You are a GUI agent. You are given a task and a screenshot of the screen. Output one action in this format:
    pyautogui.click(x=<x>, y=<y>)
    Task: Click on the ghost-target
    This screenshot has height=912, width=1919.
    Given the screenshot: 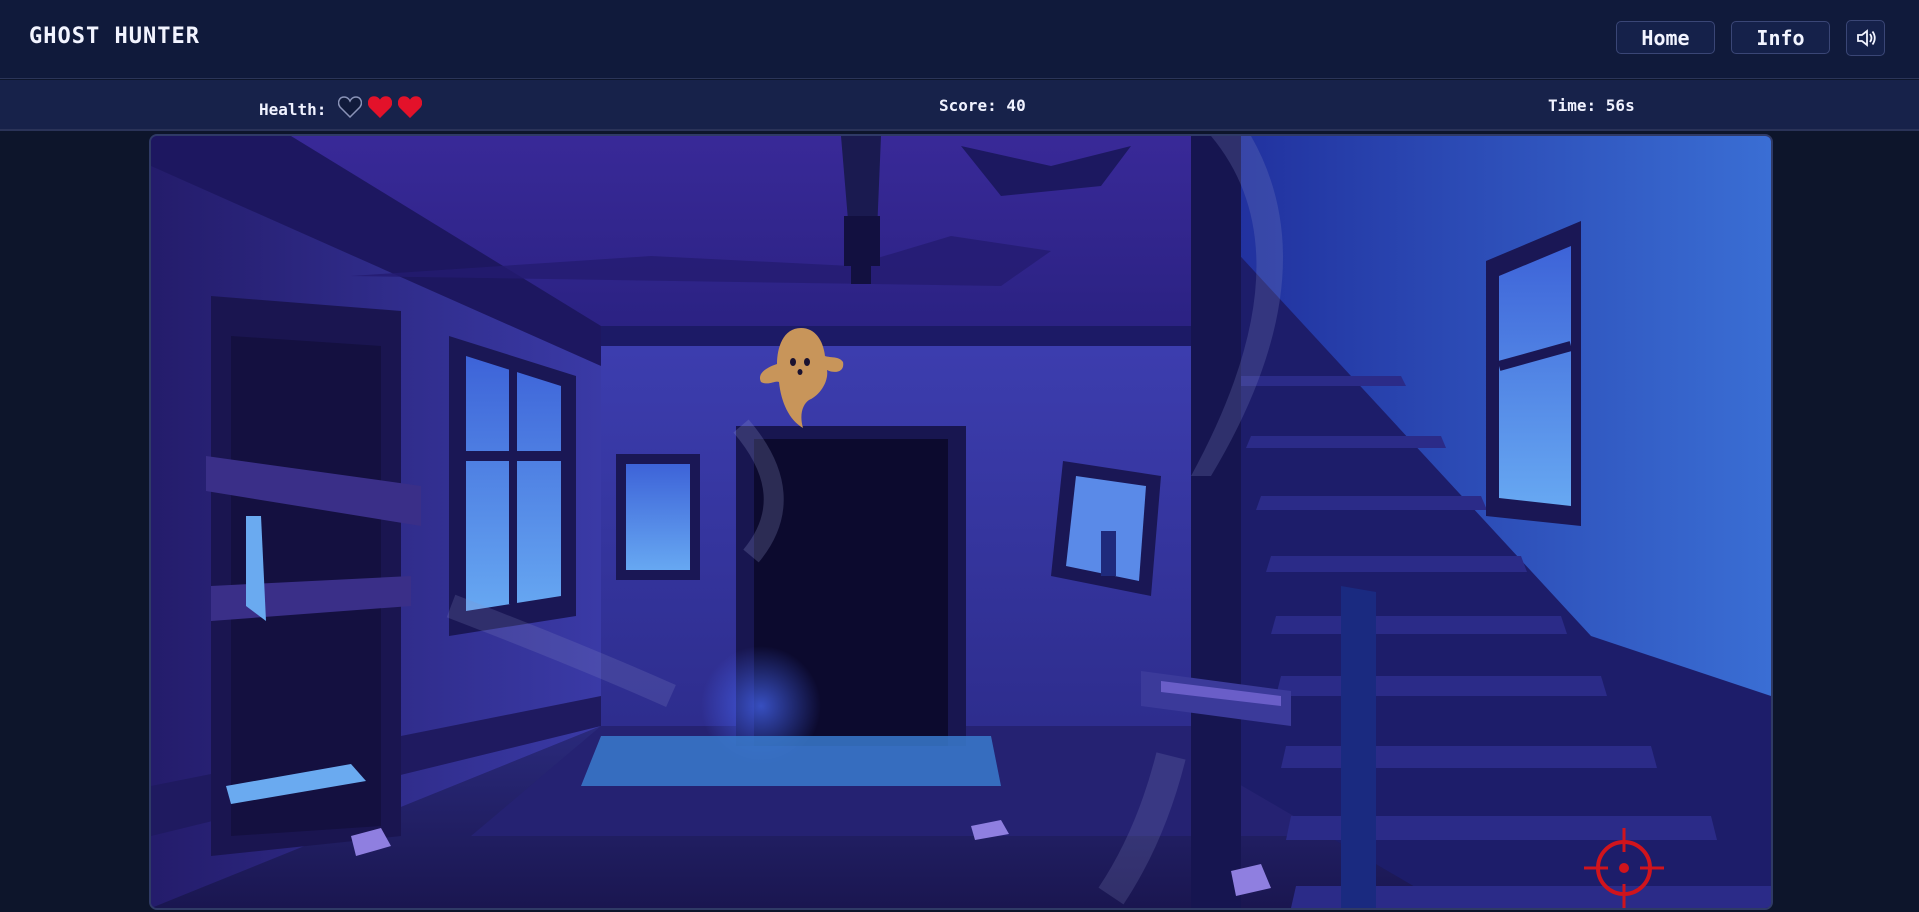 What is the action you would take?
    pyautogui.click(x=801, y=378)
    